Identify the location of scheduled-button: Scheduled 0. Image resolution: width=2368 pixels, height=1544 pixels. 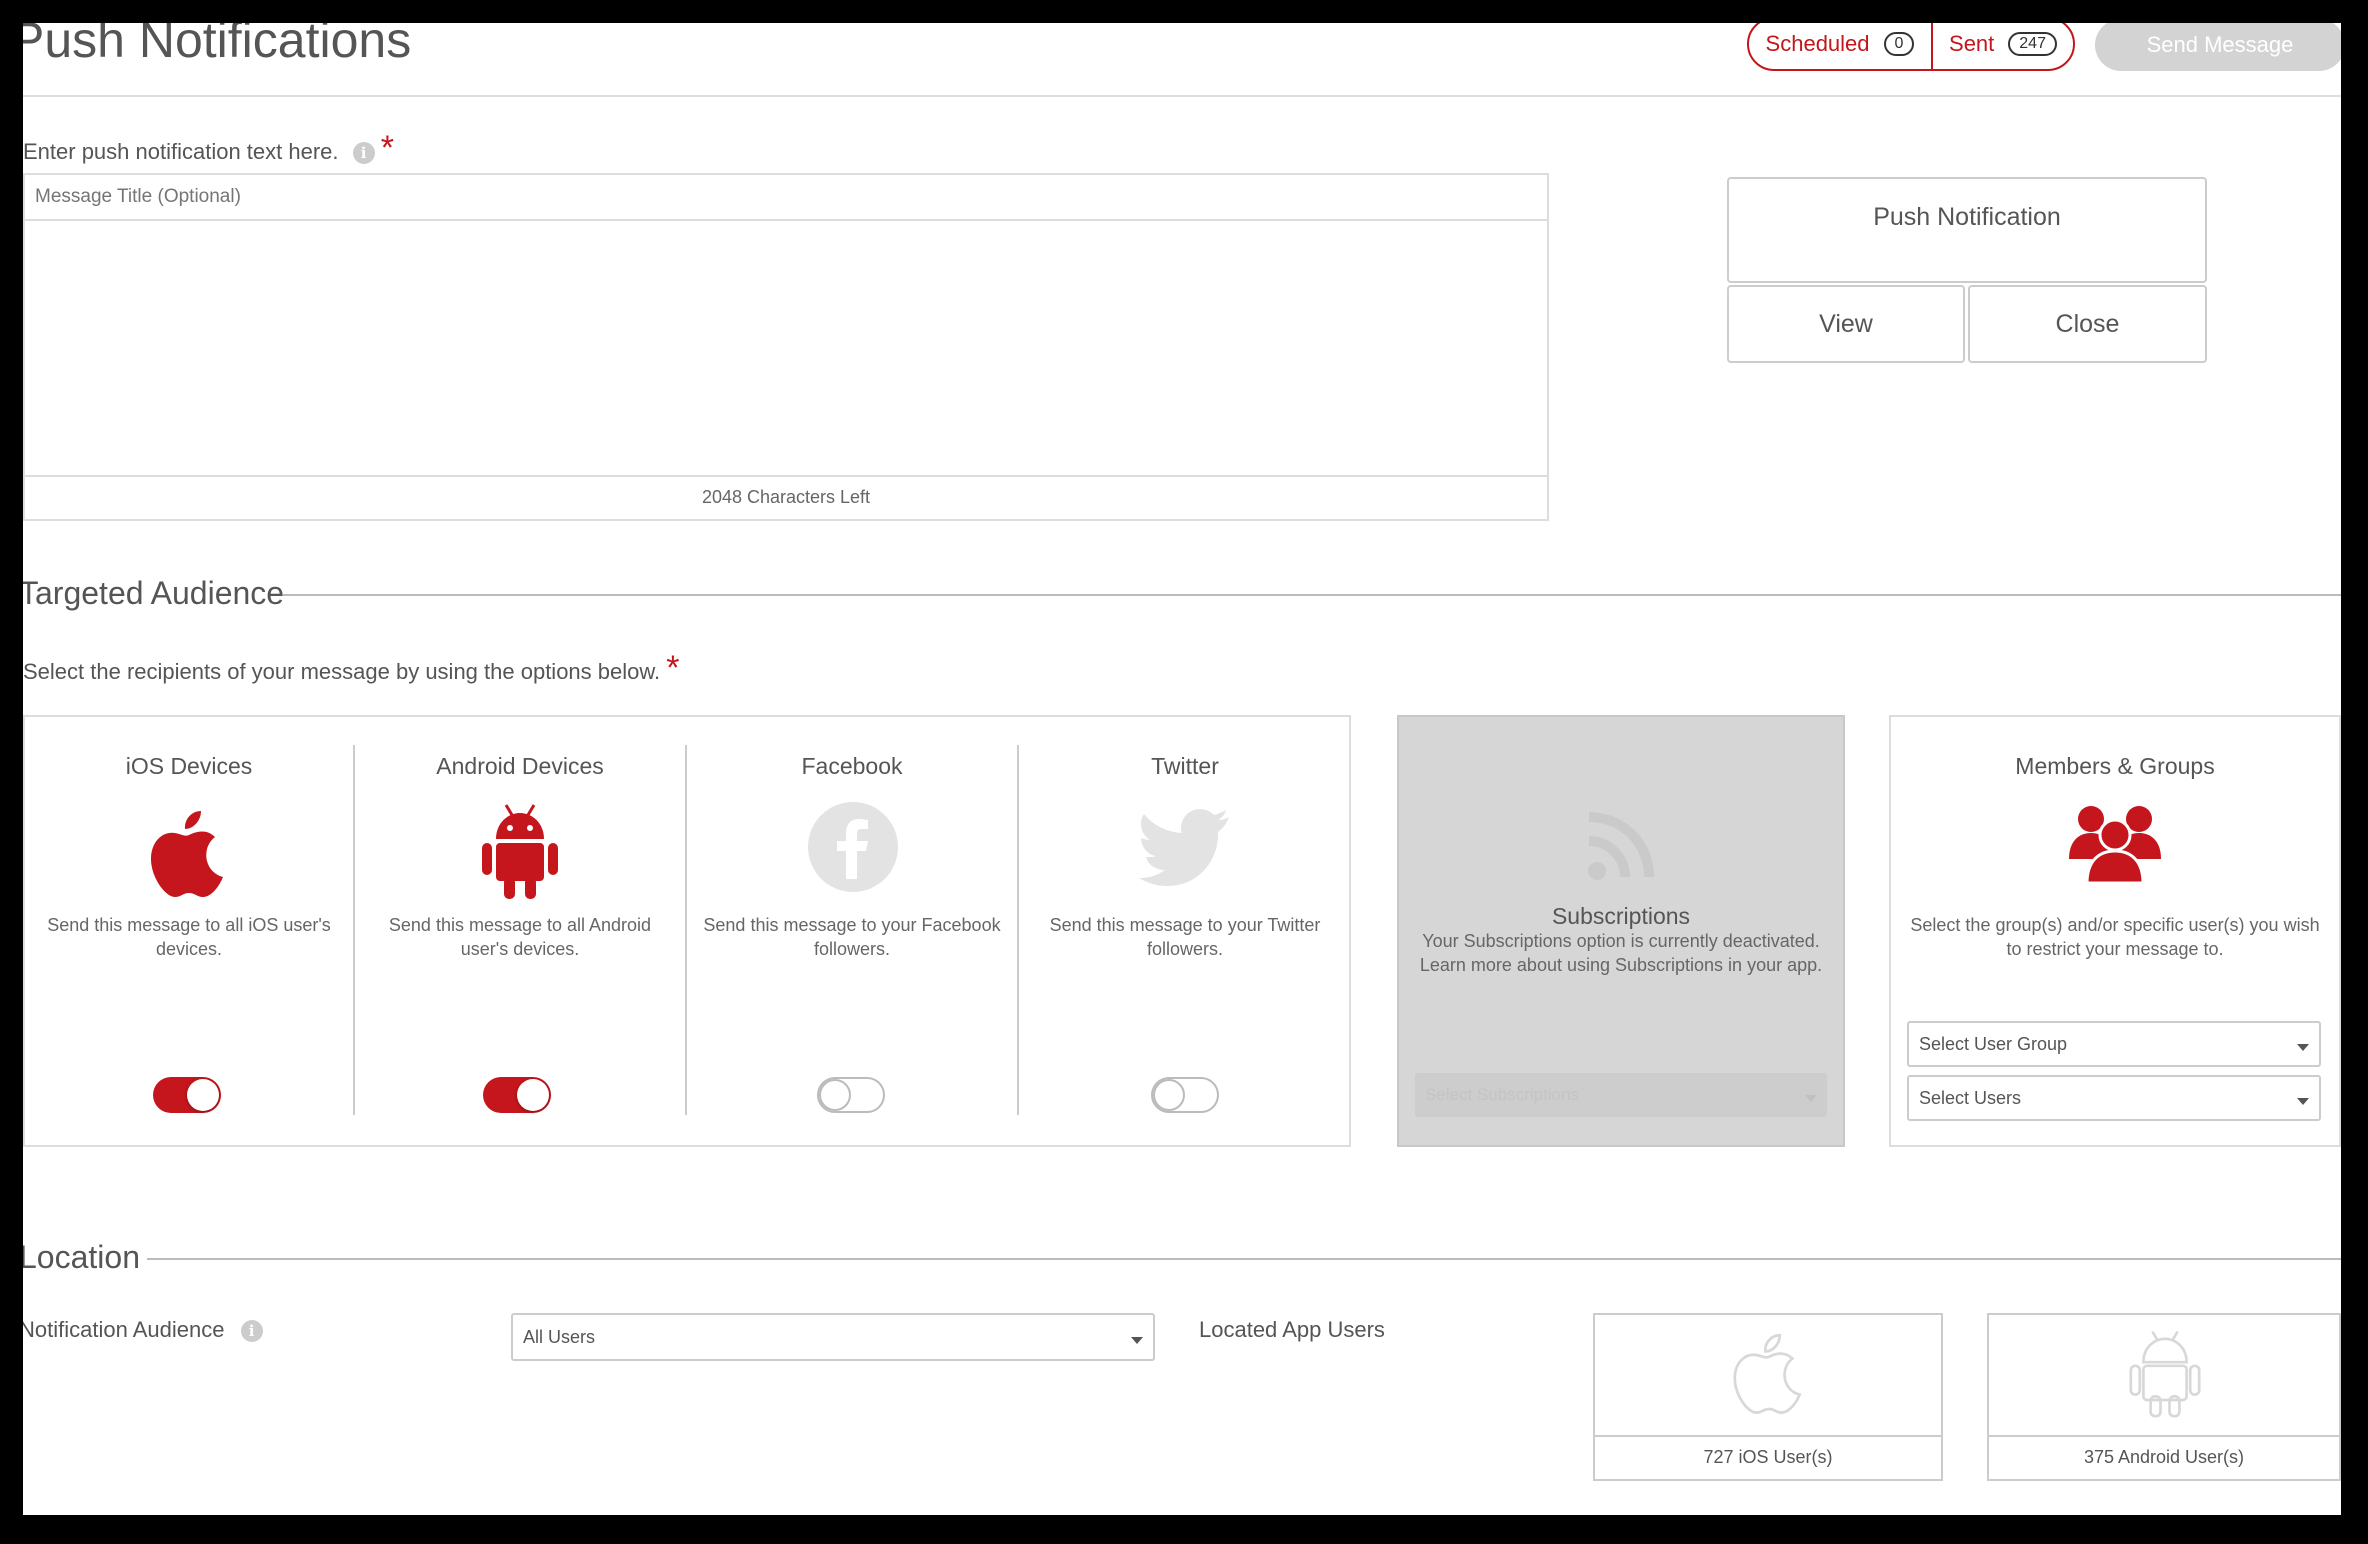
(1841, 46).